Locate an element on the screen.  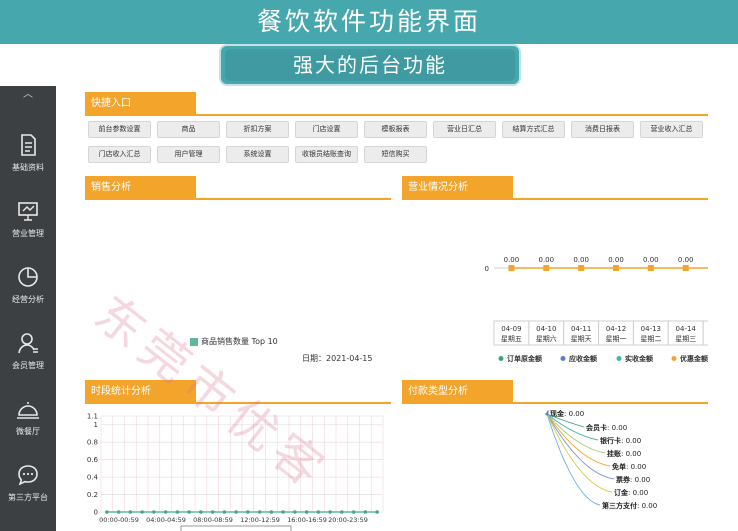
x-tick-date: 04-09 is located at coordinates (511, 329).